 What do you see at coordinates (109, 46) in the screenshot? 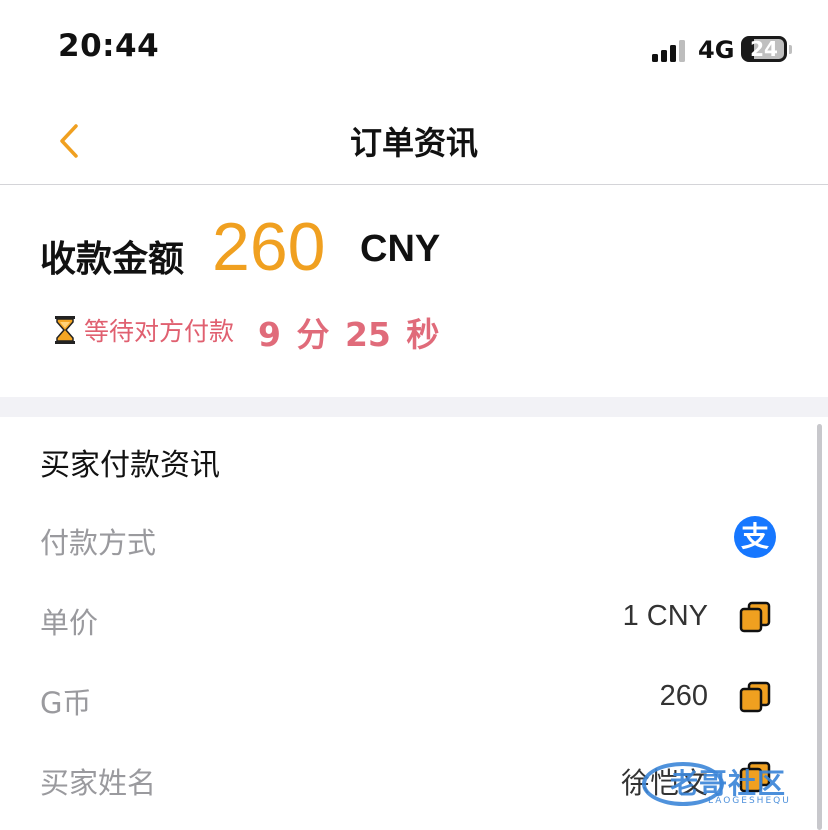
I see `status-time: 20:44` at bounding box center [109, 46].